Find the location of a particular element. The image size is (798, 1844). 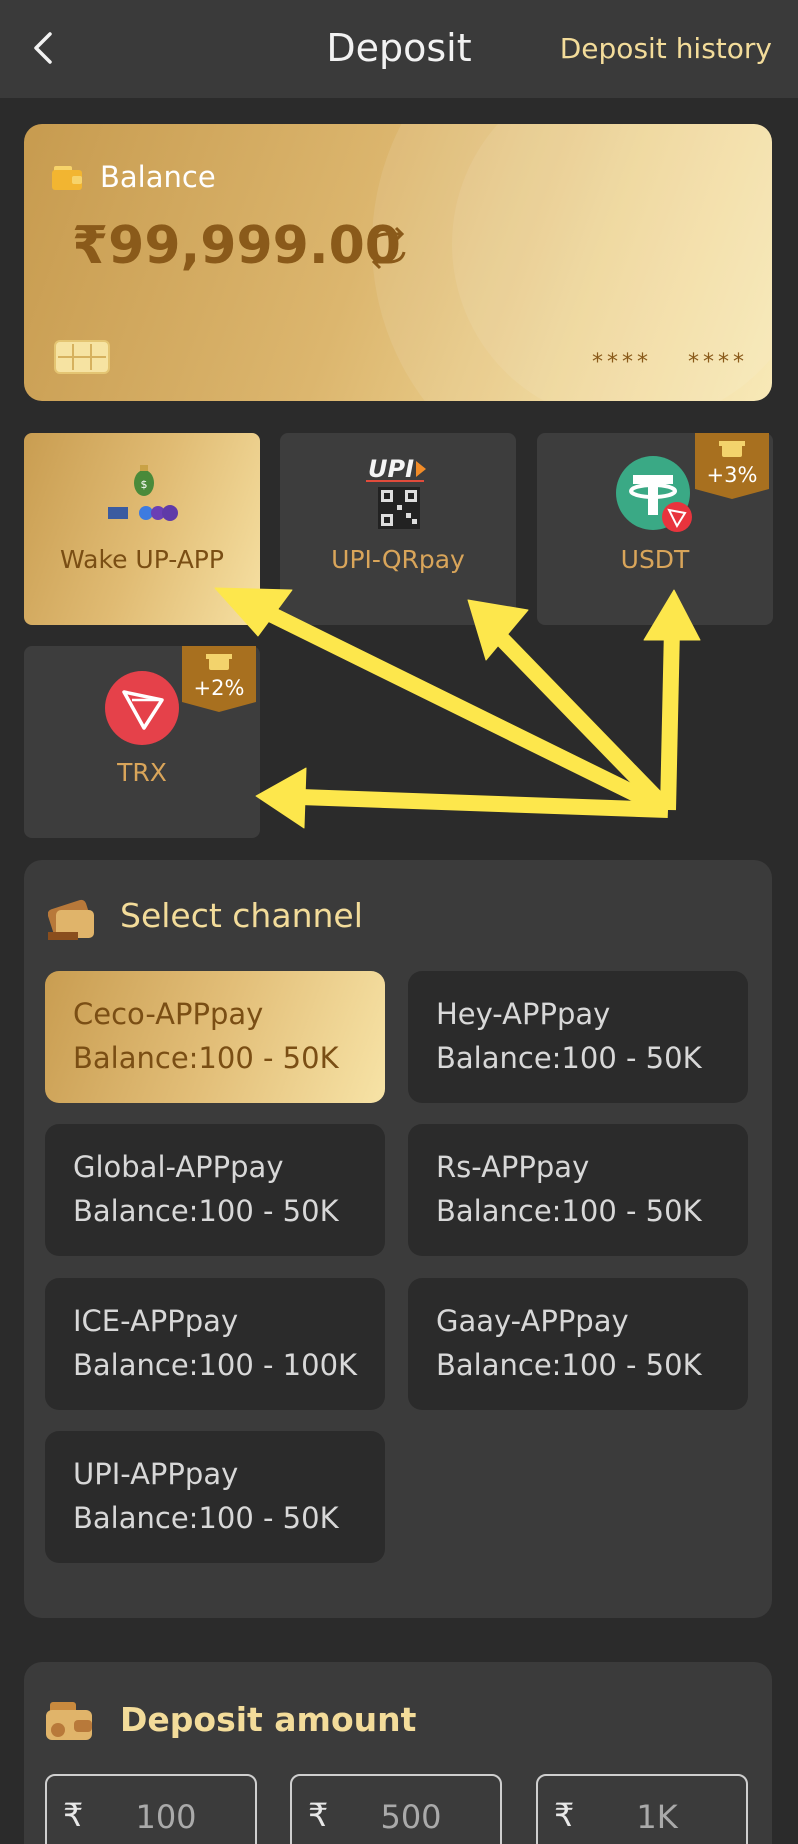

payment-method-label: USDT is located at coordinates (655, 559).